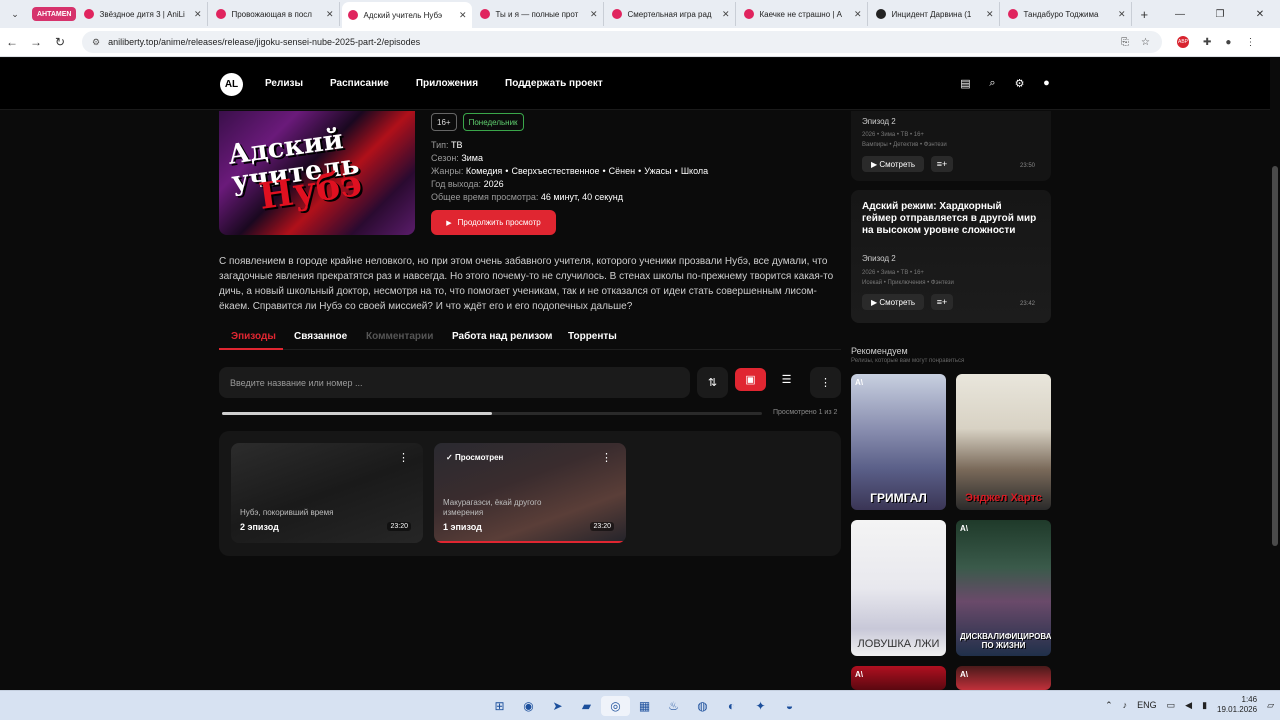 This screenshot has width=1280, height=720. Describe the element at coordinates (1207, 42) in the screenshot. I see `extensions-icon: ✚` at that location.